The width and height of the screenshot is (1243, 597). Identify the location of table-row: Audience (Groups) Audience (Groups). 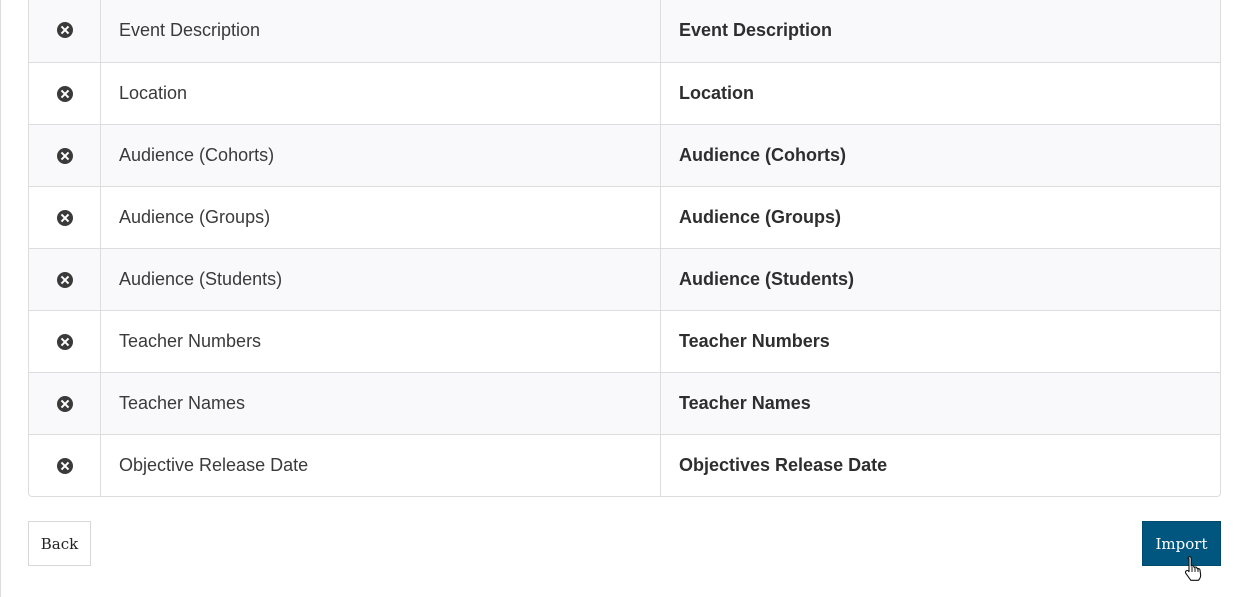
(624, 217).